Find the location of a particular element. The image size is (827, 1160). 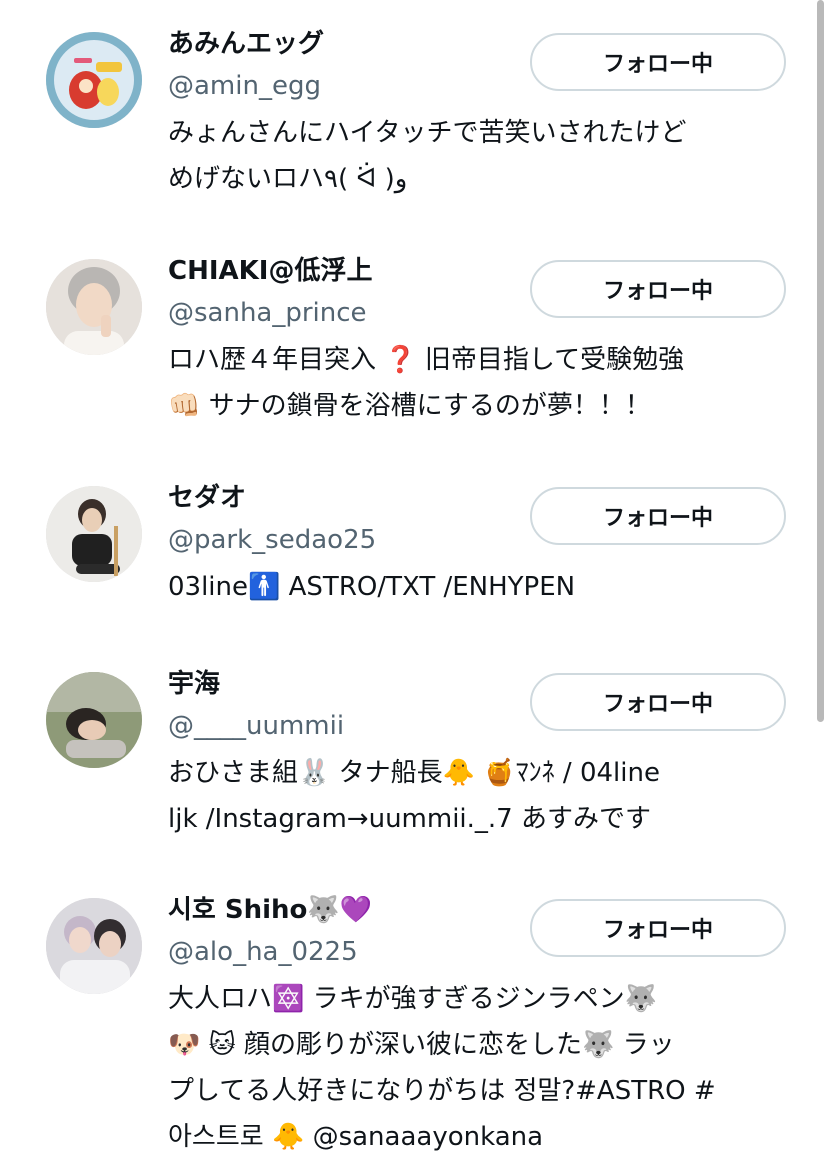

bio-line: めげないロハ٩( ᐛ )و is located at coordinates (288, 179).